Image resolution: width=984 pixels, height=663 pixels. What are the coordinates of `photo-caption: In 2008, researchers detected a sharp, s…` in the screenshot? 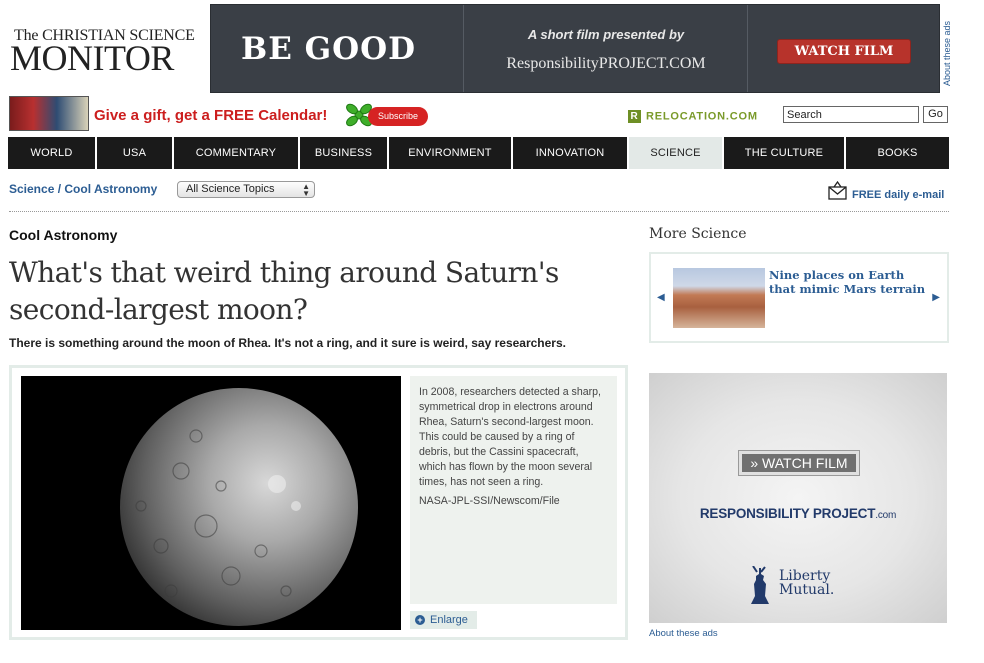 It's located at (513, 490).